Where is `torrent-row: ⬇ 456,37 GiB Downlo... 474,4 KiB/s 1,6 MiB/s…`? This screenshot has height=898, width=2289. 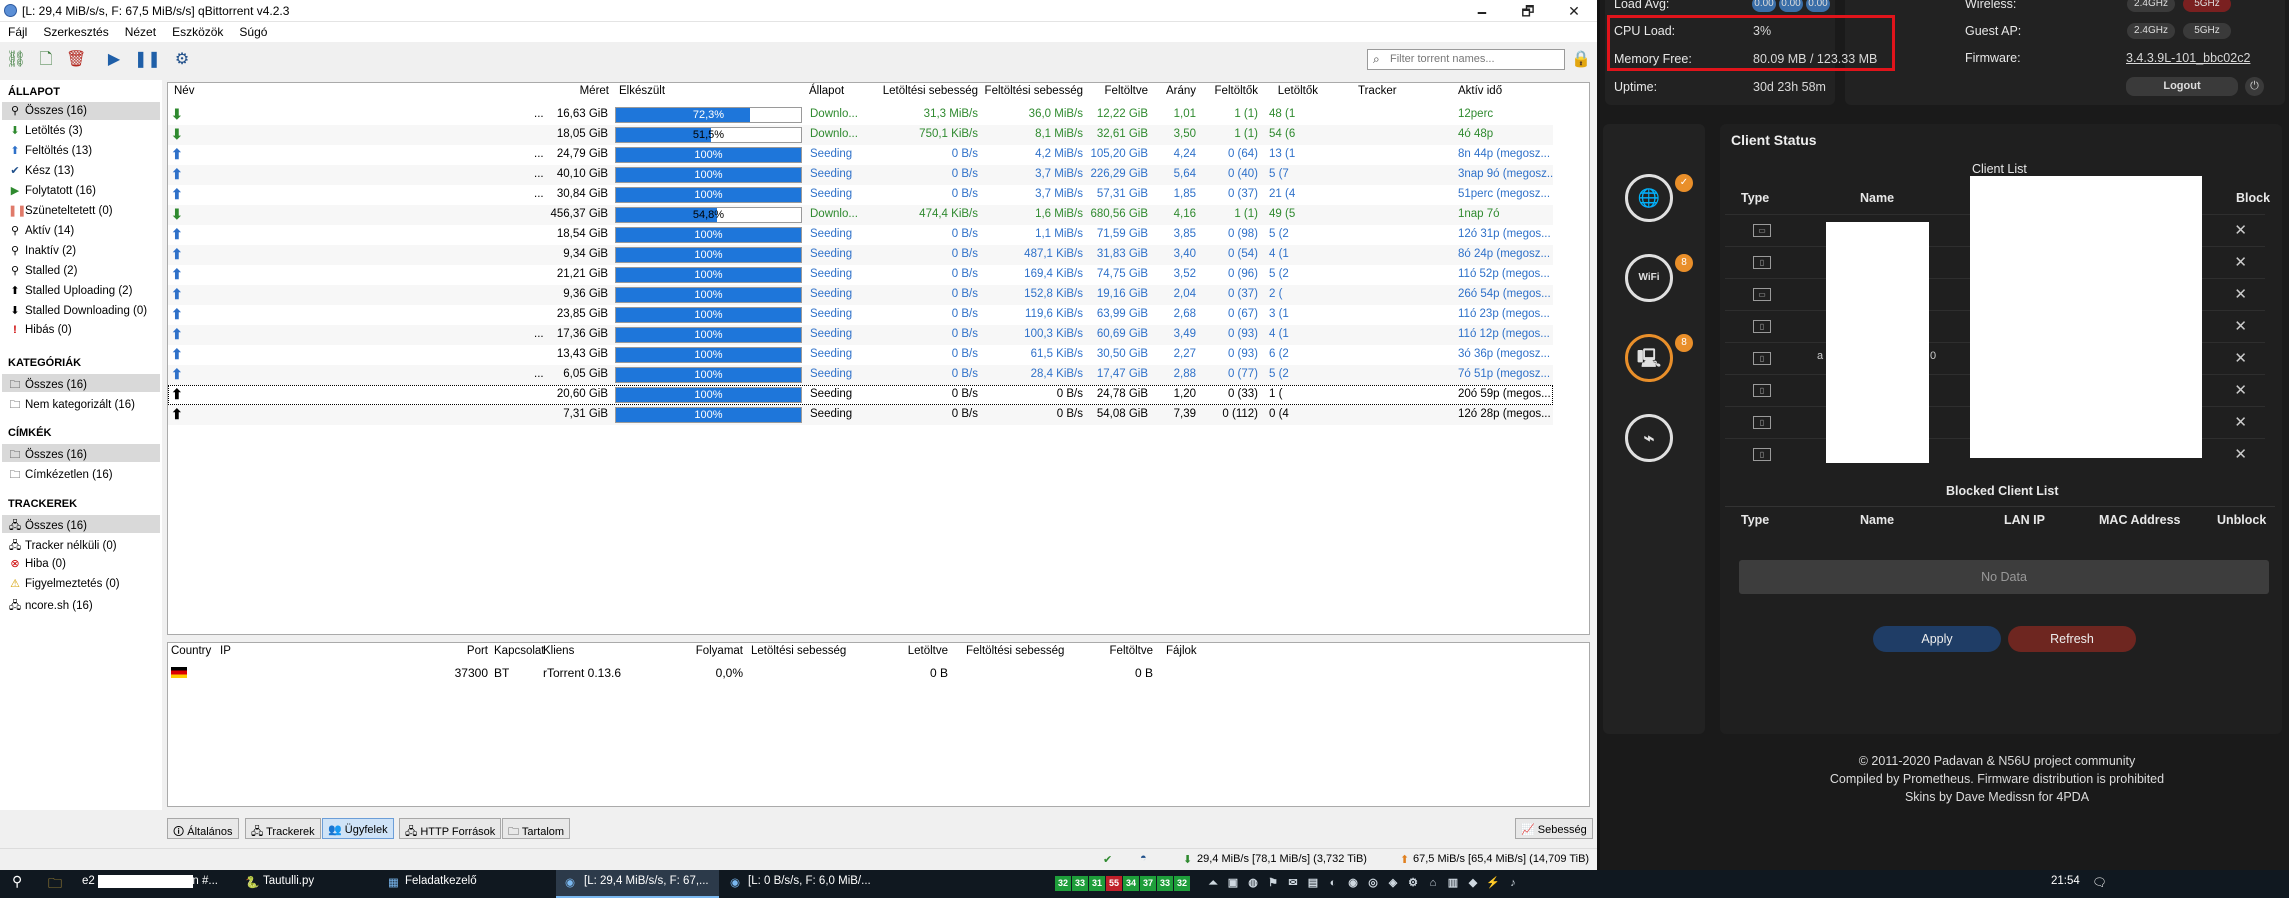 torrent-row: ⬇ 456,37 GiB Downlo... 474,4 KiB/s 1,6 MiB/s… is located at coordinates (860, 215).